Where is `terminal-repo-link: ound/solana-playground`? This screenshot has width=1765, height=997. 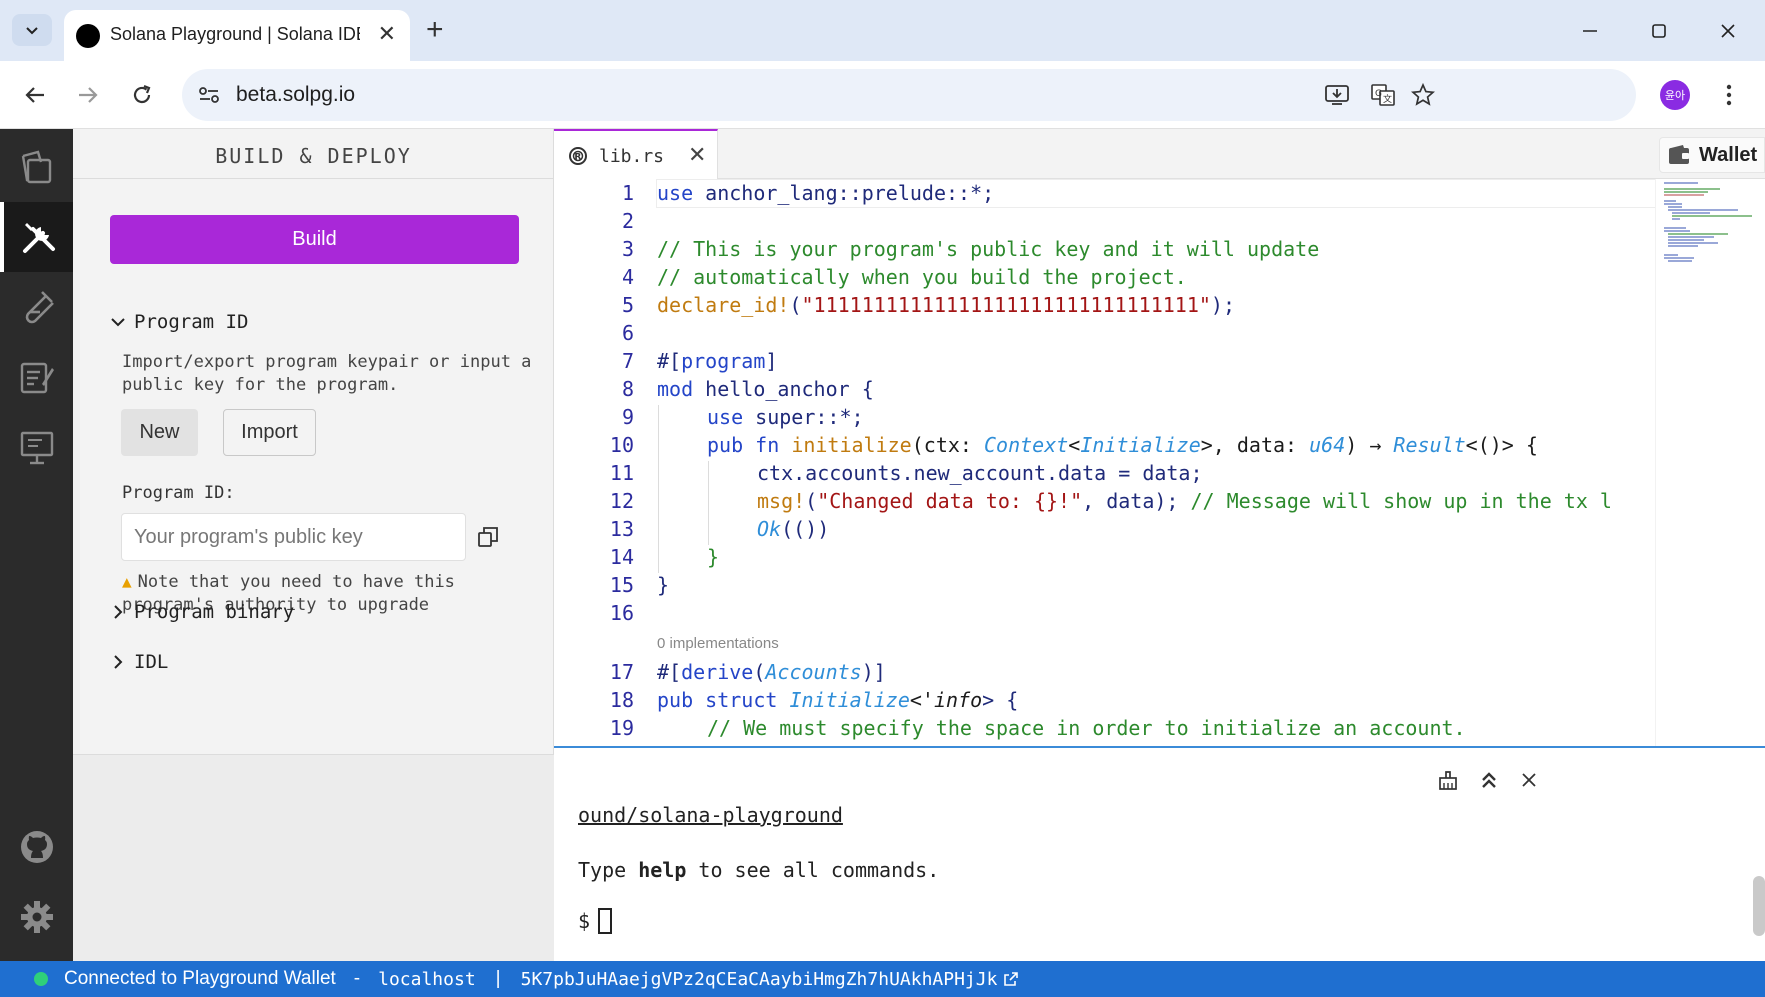
terminal-repo-link: ound/solana-playground is located at coordinates (710, 815).